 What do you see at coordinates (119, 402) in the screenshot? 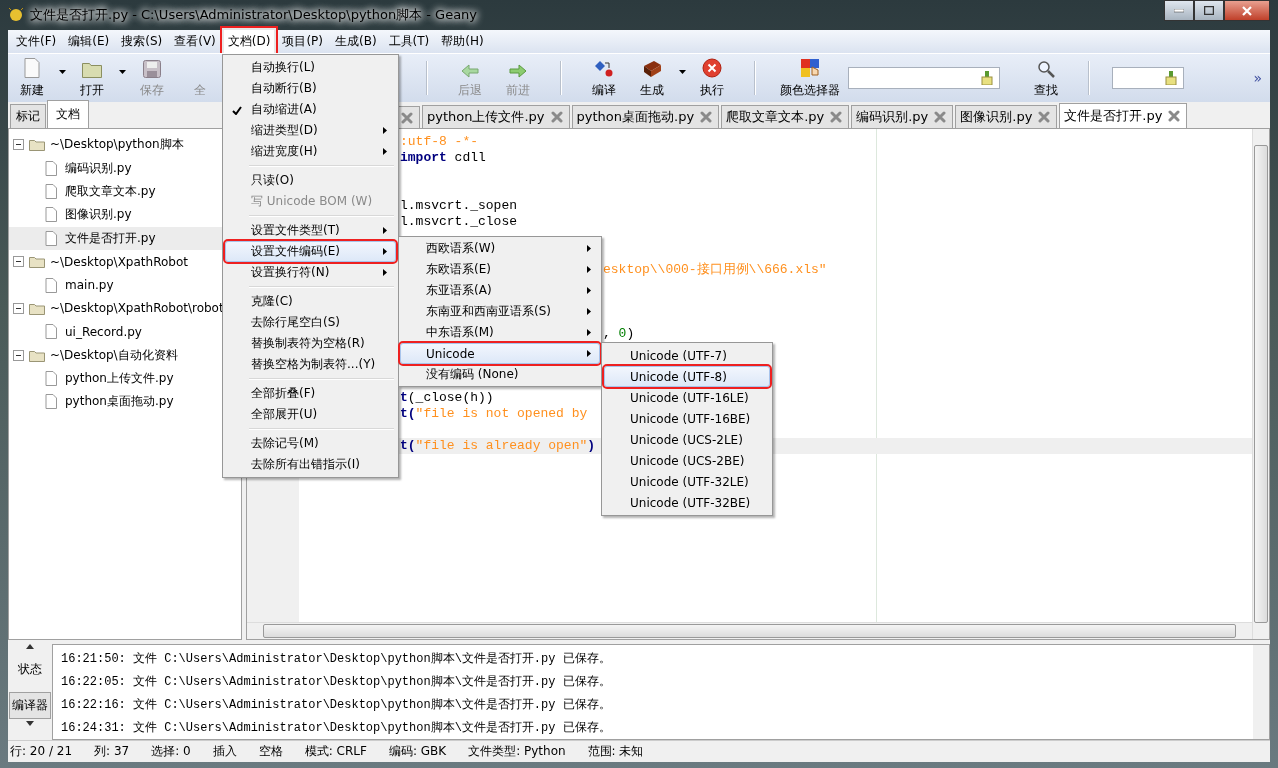
I see `file-label: python桌面拖动.py` at bounding box center [119, 402].